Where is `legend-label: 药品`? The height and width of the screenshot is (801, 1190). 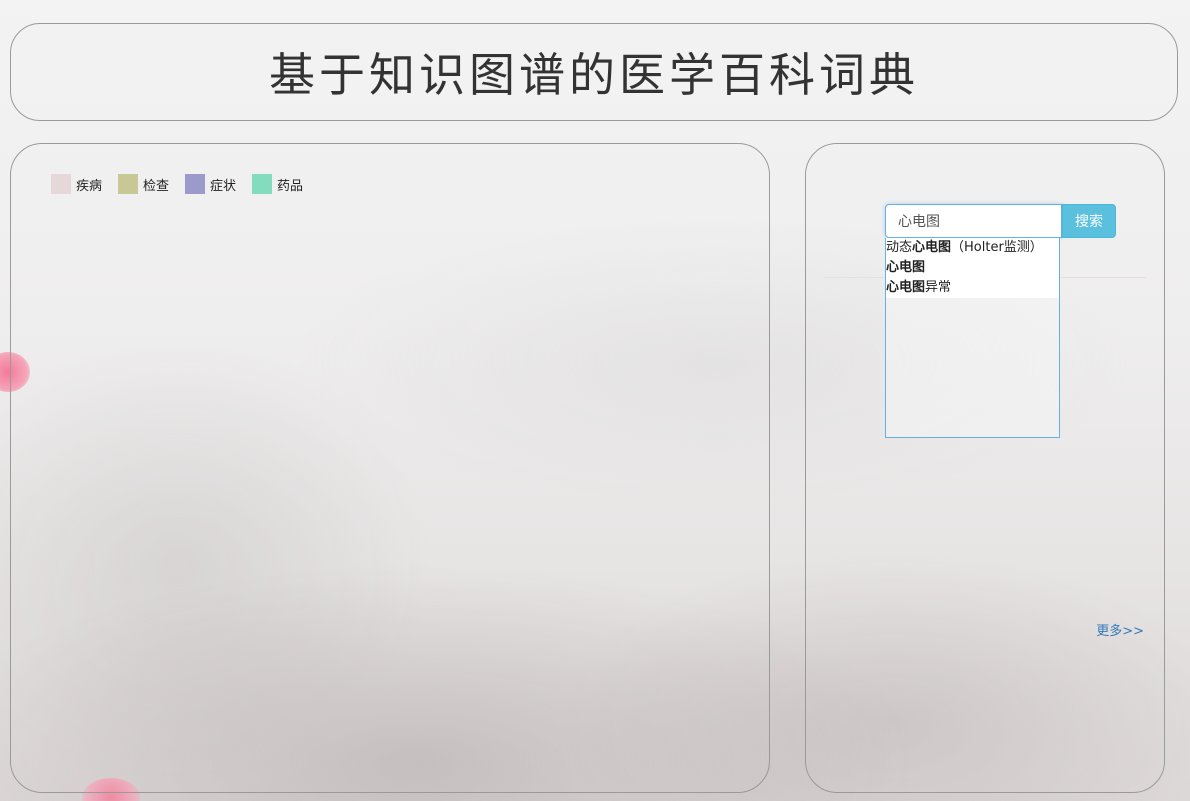
legend-label: 药品 is located at coordinates (290, 186).